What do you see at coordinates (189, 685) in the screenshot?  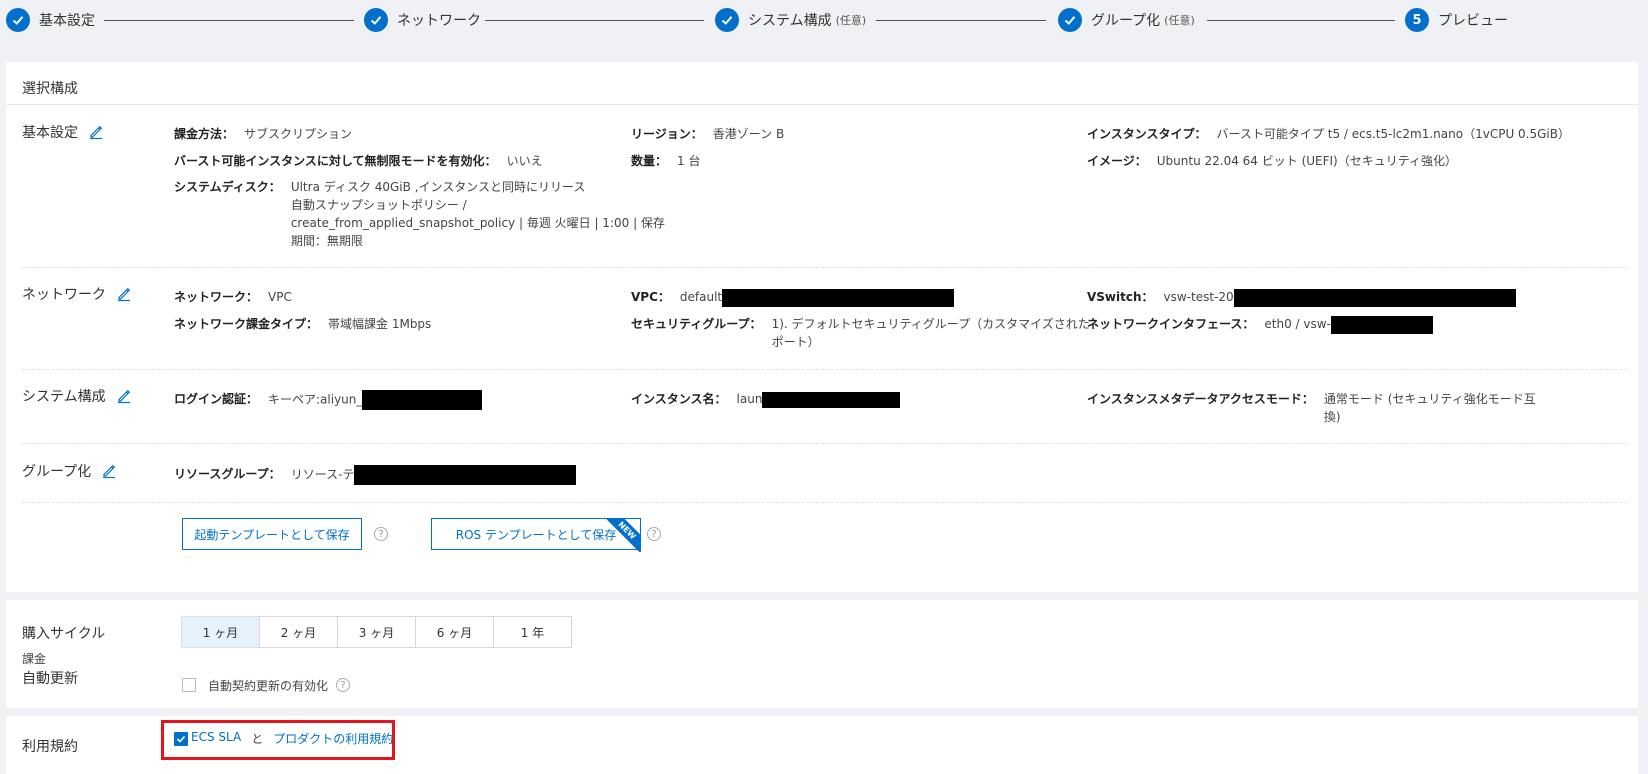 I see `auto-renew-checkbox` at bounding box center [189, 685].